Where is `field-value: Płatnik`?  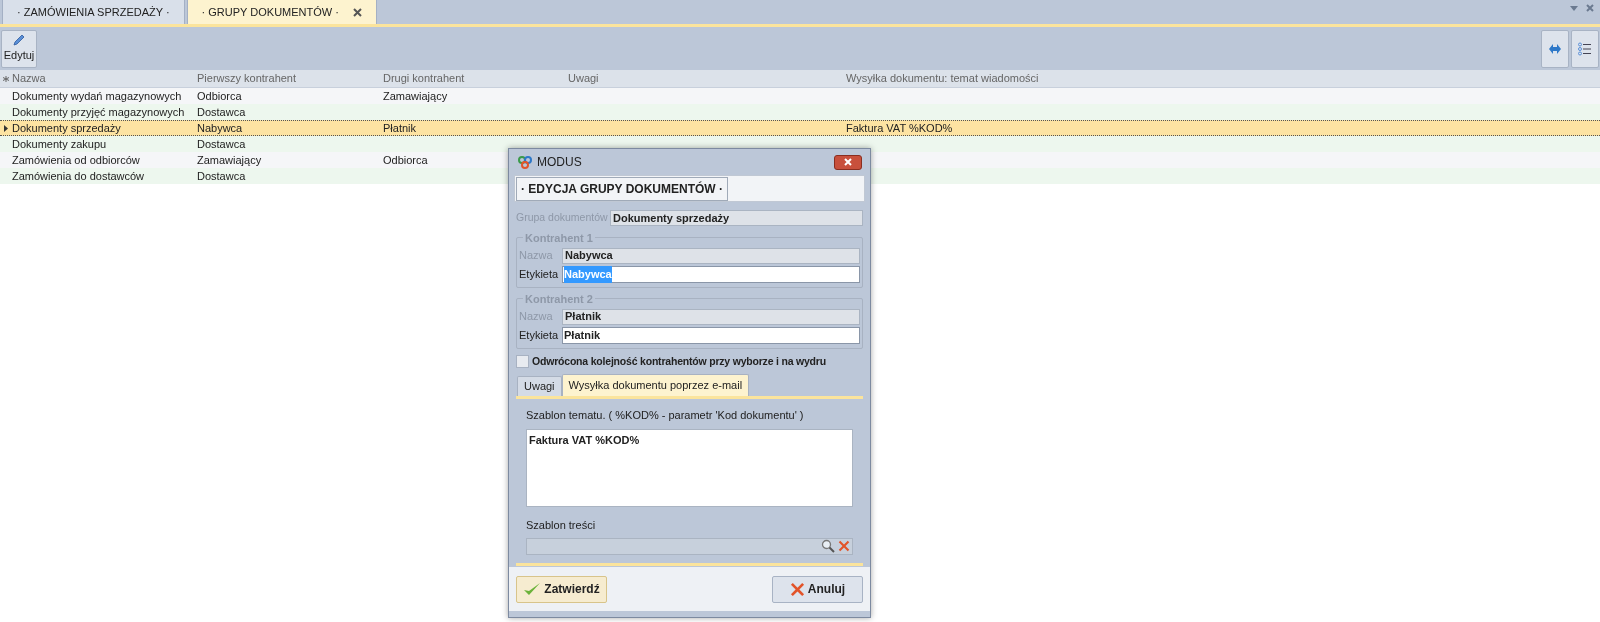 field-value: Płatnik is located at coordinates (582, 336).